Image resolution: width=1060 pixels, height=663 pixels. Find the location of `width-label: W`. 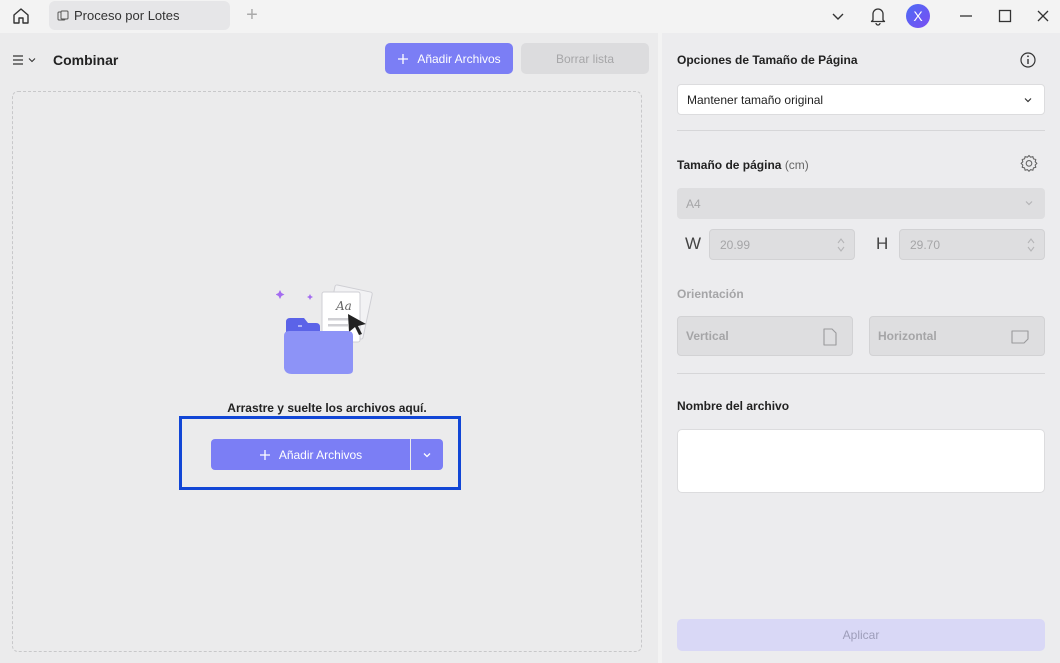

width-label: W is located at coordinates (693, 243).